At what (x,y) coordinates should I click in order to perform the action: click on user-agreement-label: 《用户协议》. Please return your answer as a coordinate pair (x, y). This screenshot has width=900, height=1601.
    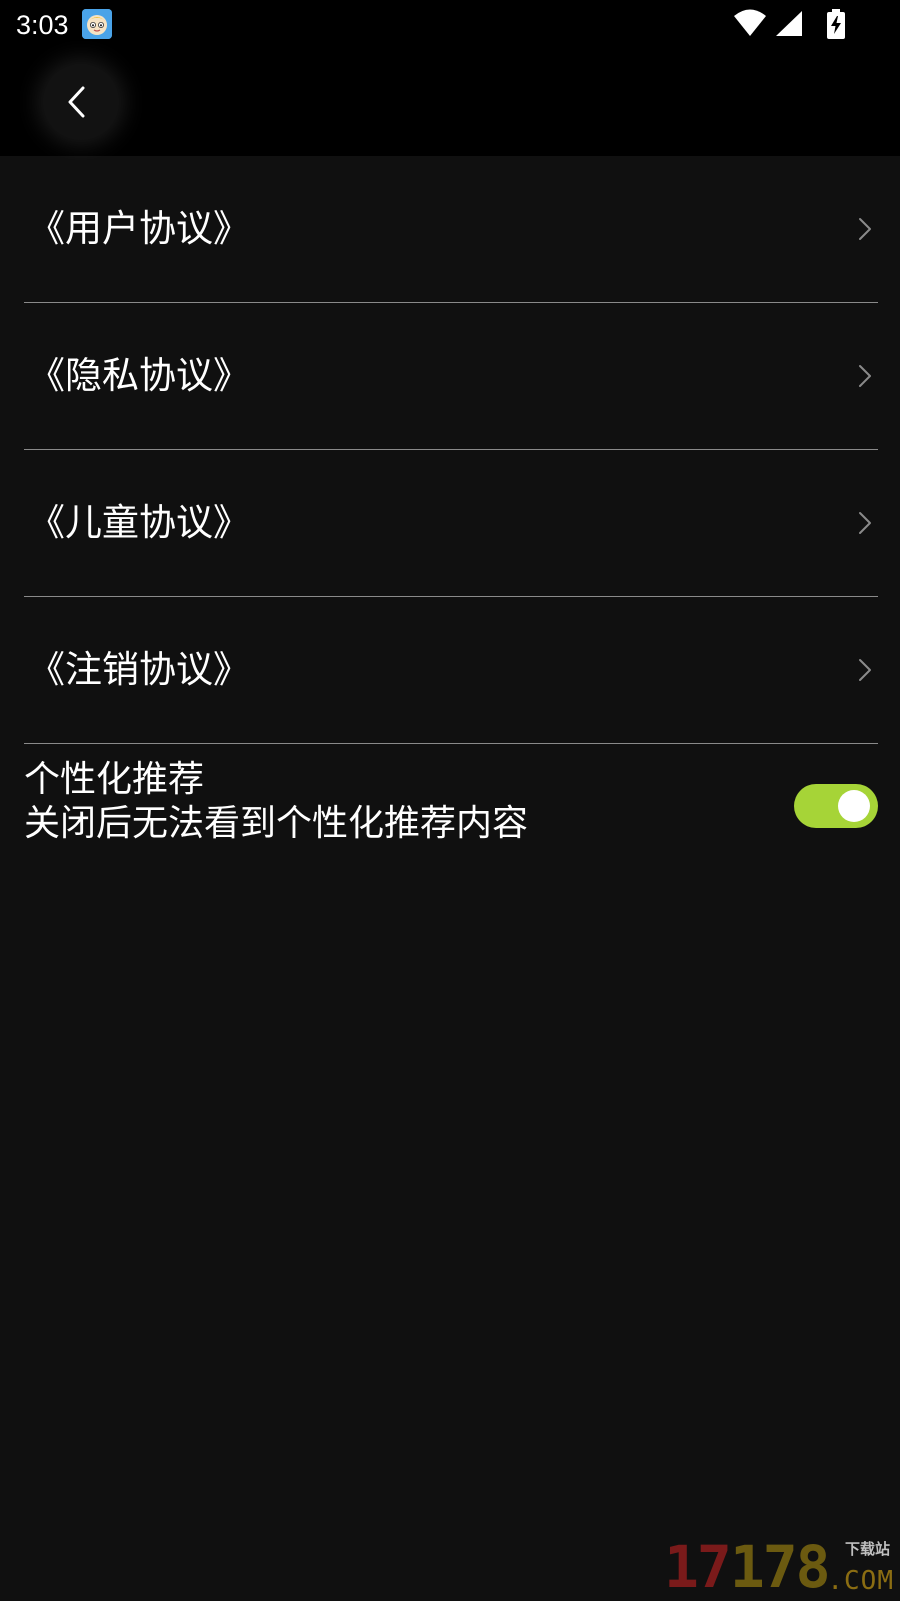
    Looking at the image, I should click on (139, 228).